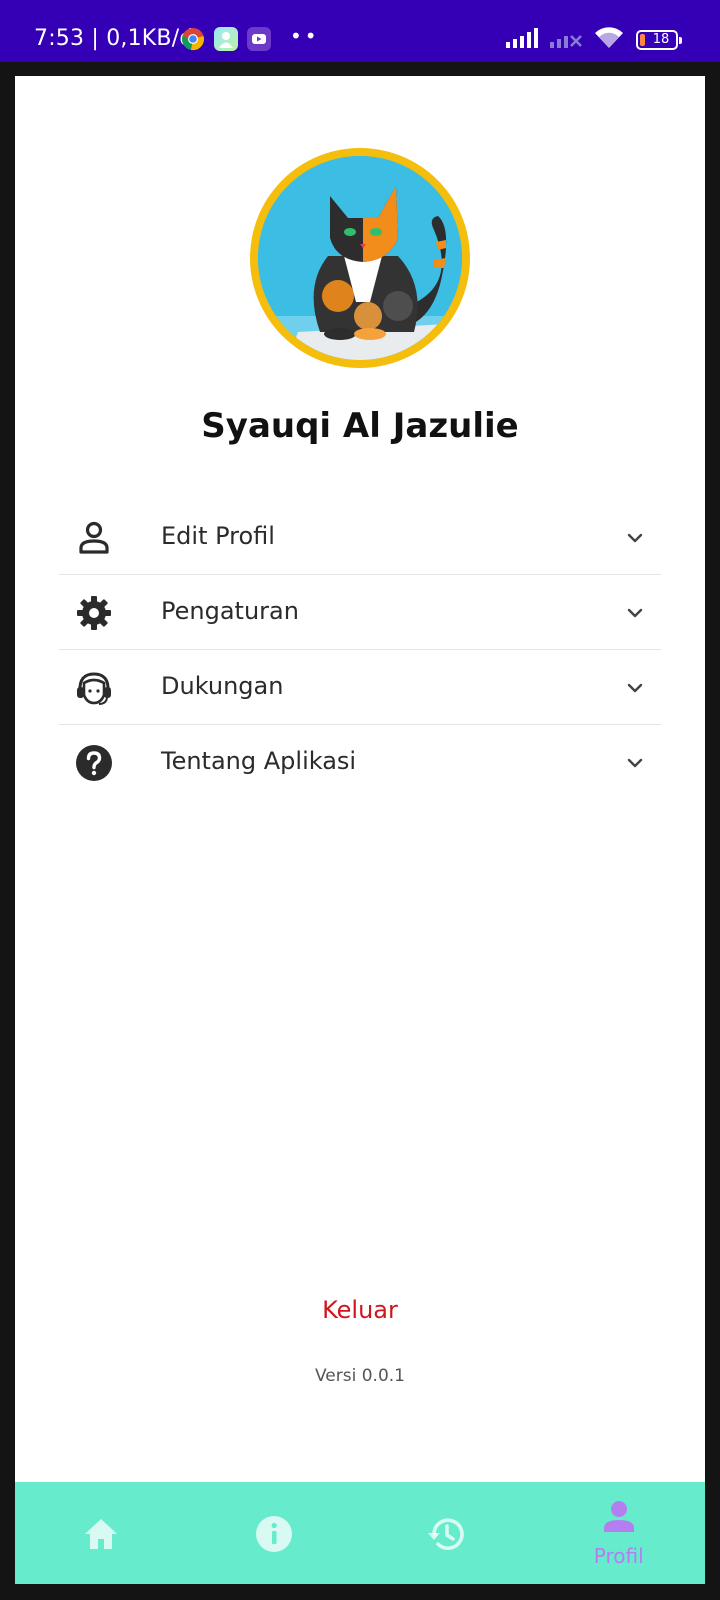  What do you see at coordinates (94, 538) in the screenshot?
I see `person-icon` at bounding box center [94, 538].